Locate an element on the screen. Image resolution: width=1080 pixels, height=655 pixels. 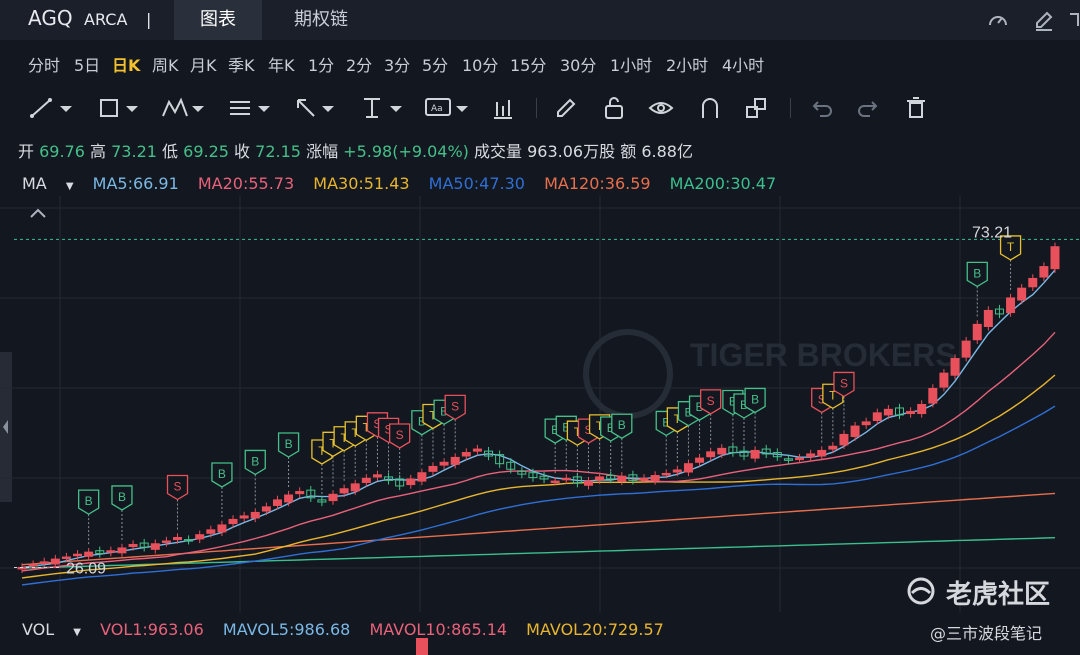
vol-selector: VOL ▼ is located at coordinates (51, 629).